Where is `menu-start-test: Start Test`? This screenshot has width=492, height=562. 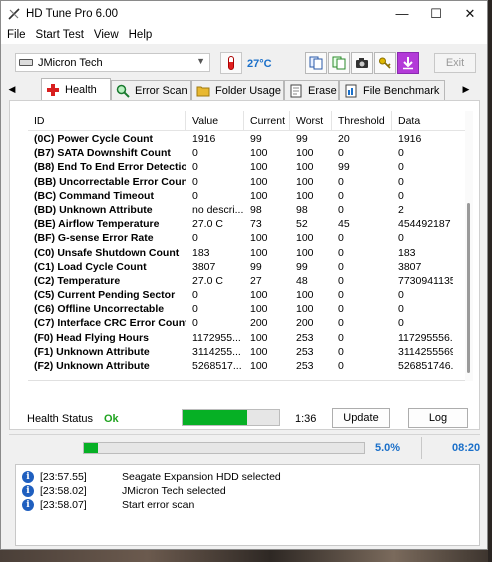
menu-start-test: Start Test is located at coordinates (60, 35).